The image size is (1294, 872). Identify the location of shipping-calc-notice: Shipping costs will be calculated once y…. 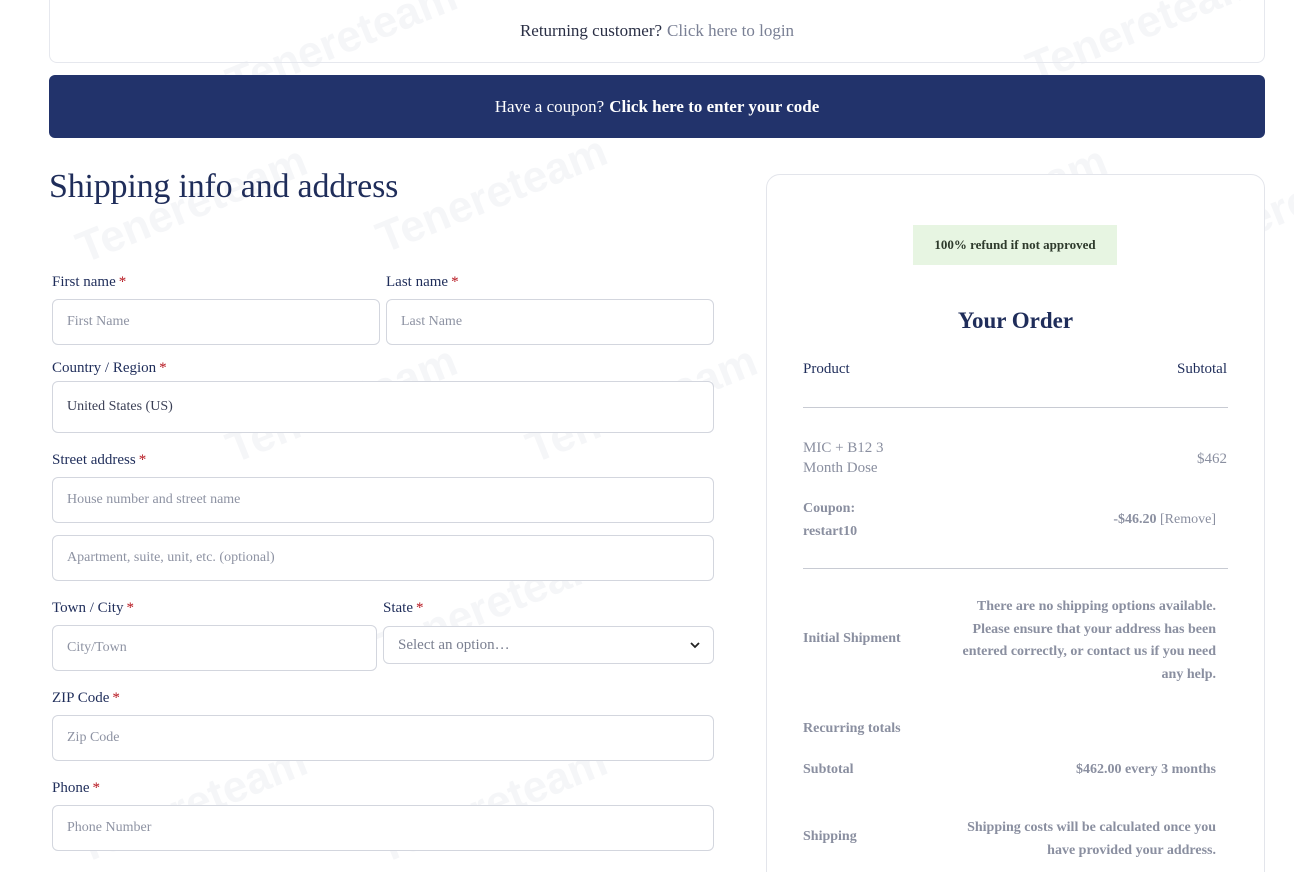
(1073, 839).